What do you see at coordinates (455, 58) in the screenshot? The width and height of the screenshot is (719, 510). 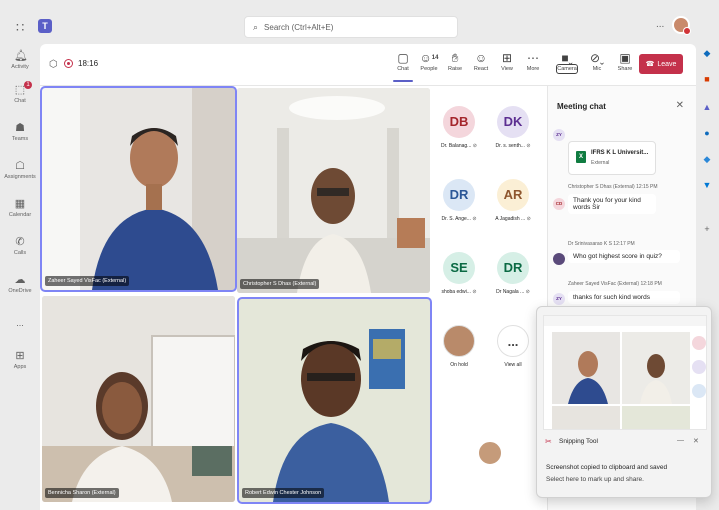 I see `hand-icon: ✋︎` at bounding box center [455, 58].